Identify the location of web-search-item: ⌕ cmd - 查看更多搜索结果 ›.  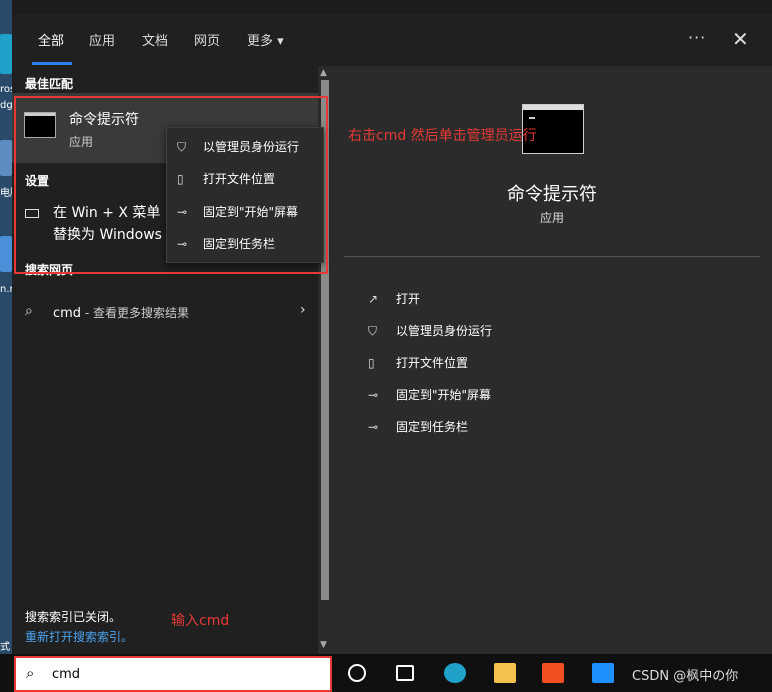
(165, 312).